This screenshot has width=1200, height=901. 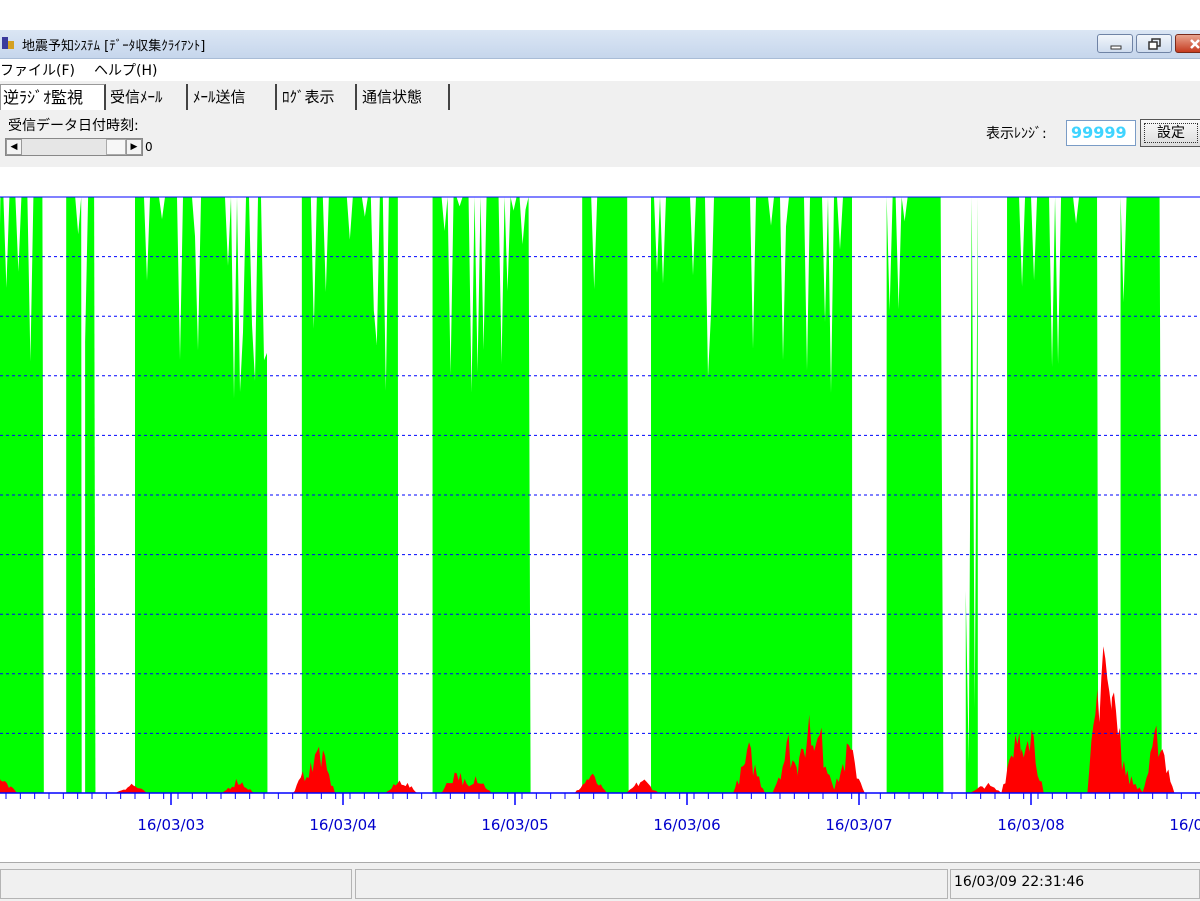 What do you see at coordinates (1019, 882) in the screenshot?
I see `status-datetime: 16/03/09 22:31:46` at bounding box center [1019, 882].